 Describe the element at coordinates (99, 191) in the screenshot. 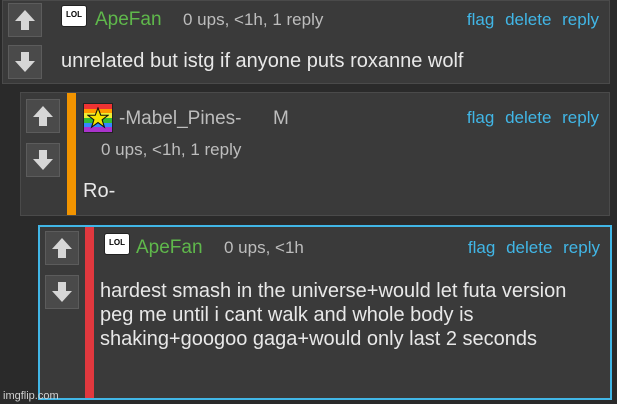

I see `comment-body: Ro-` at that location.